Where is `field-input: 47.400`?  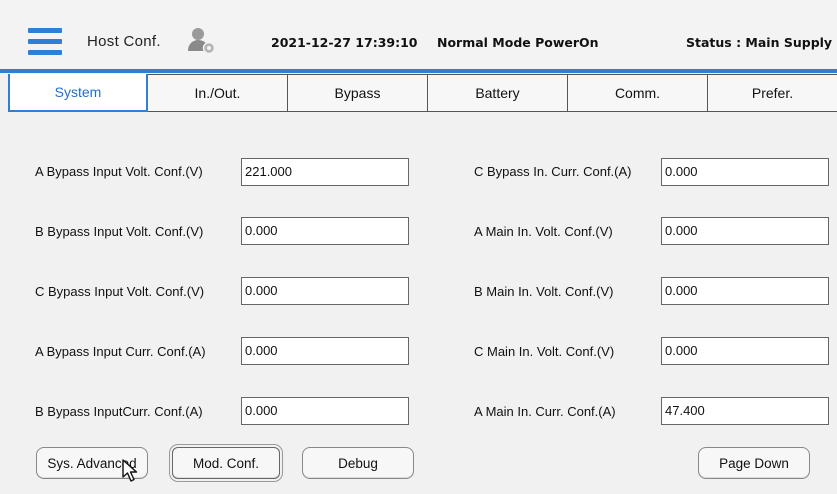 field-input: 47.400 is located at coordinates (745, 411).